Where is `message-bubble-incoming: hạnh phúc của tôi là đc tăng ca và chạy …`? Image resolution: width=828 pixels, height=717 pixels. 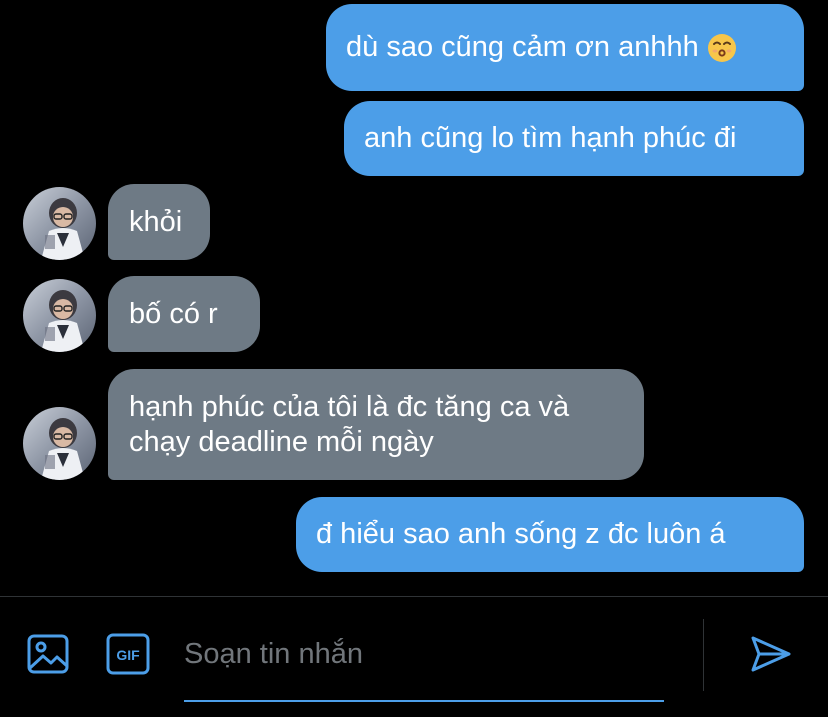
message-bubble-incoming: hạnh phúc của tôi là đc tăng ca và chạy … is located at coordinates (376, 424).